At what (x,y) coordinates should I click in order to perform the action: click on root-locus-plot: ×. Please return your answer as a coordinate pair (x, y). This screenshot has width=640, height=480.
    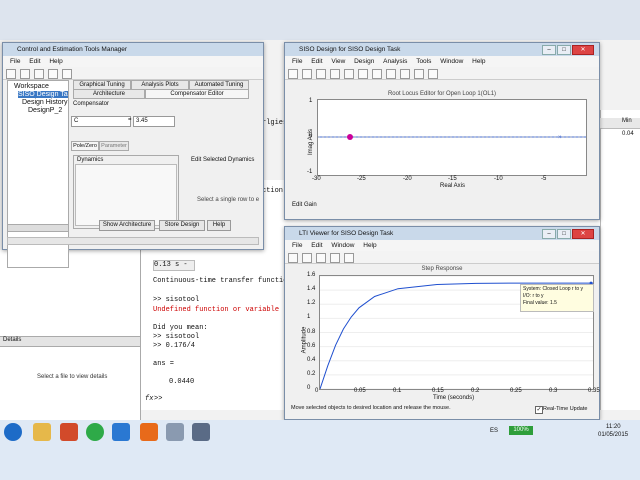
    Looking at the image, I should click on (452, 137).